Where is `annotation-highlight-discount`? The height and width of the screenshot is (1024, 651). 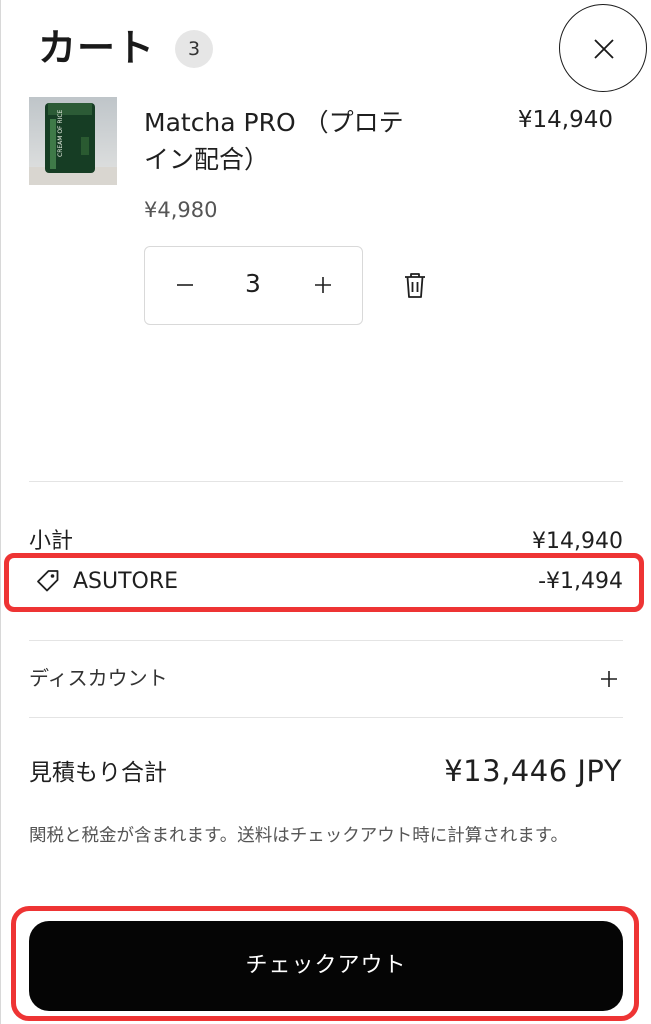
annotation-highlight-discount is located at coordinates (324, 582).